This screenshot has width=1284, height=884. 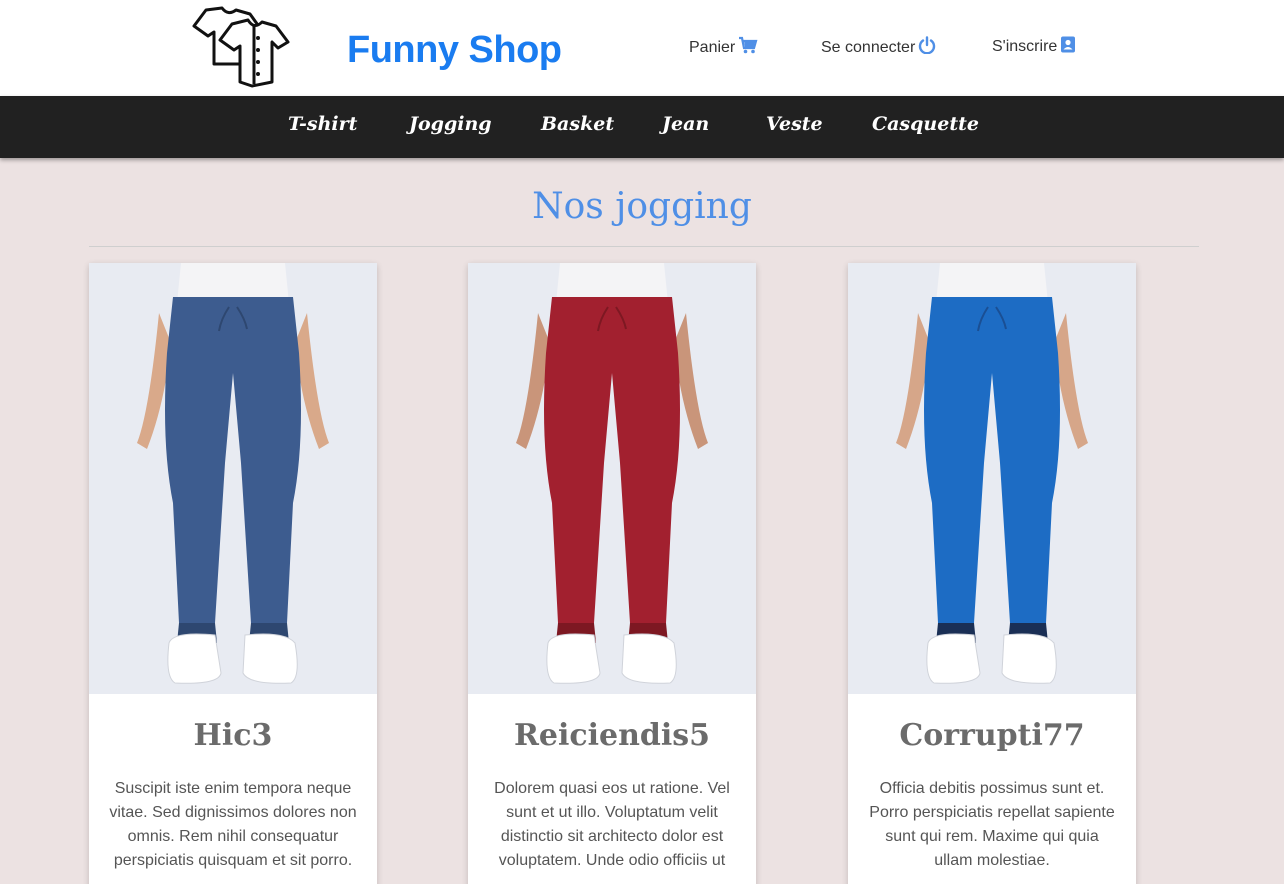 I want to click on contact-card-icon, so click(x=1068, y=47).